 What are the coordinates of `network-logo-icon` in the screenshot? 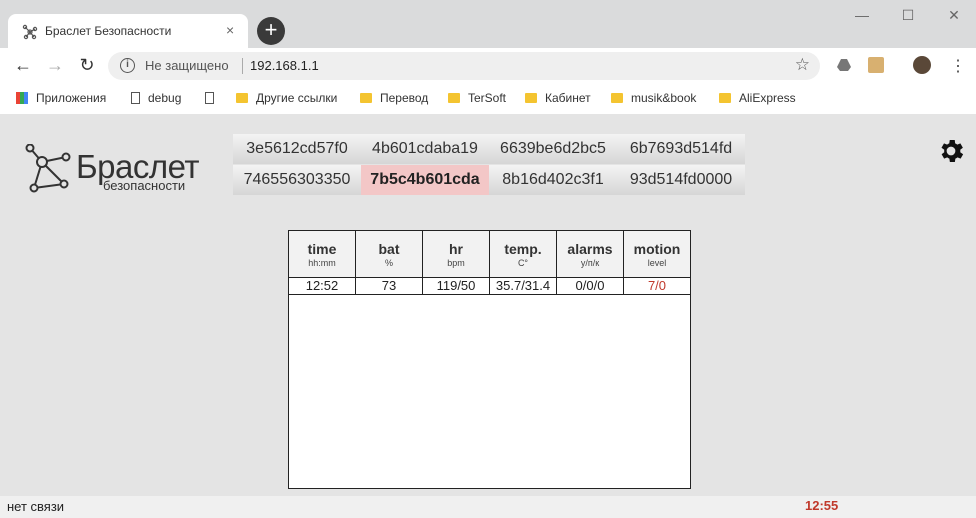 It's located at (48, 168).